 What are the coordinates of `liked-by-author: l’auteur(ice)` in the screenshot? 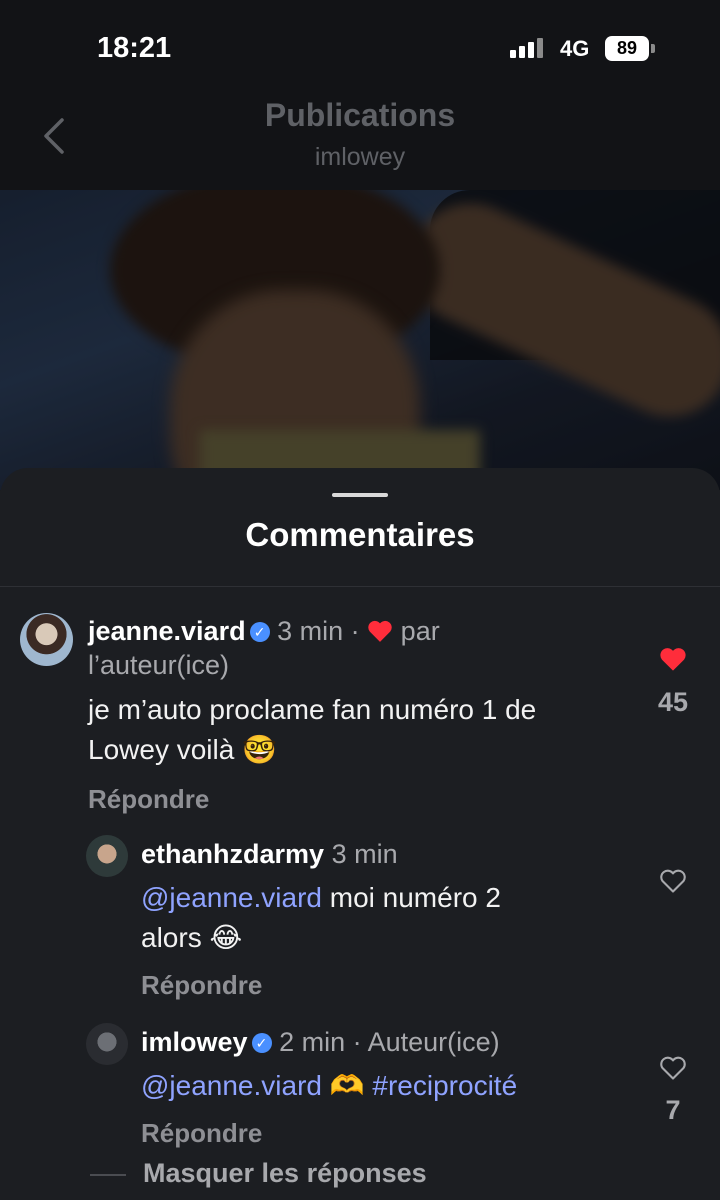 It's located at (159, 665).